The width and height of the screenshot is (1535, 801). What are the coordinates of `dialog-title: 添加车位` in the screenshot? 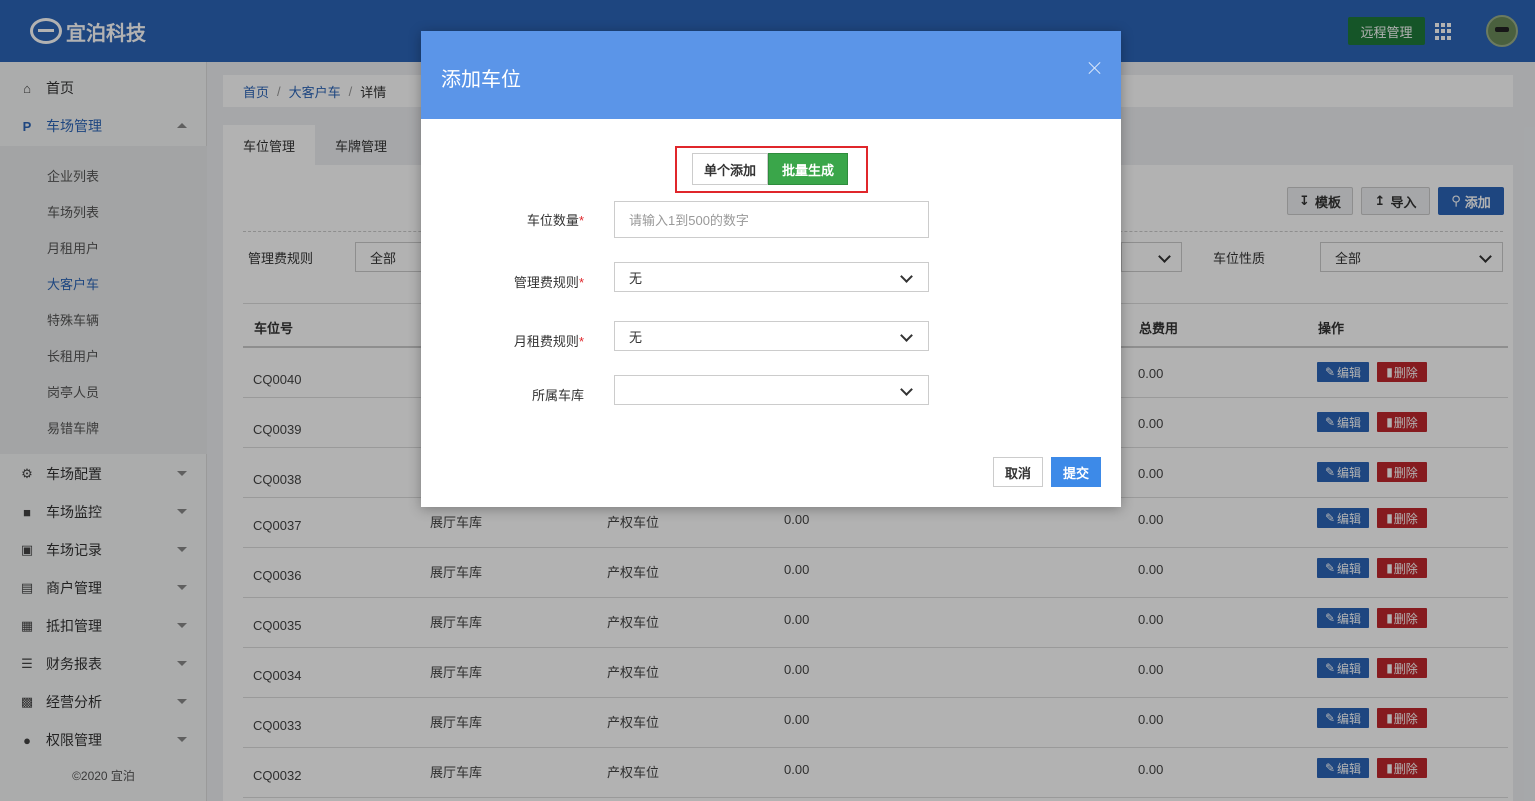 It's located at (481, 80).